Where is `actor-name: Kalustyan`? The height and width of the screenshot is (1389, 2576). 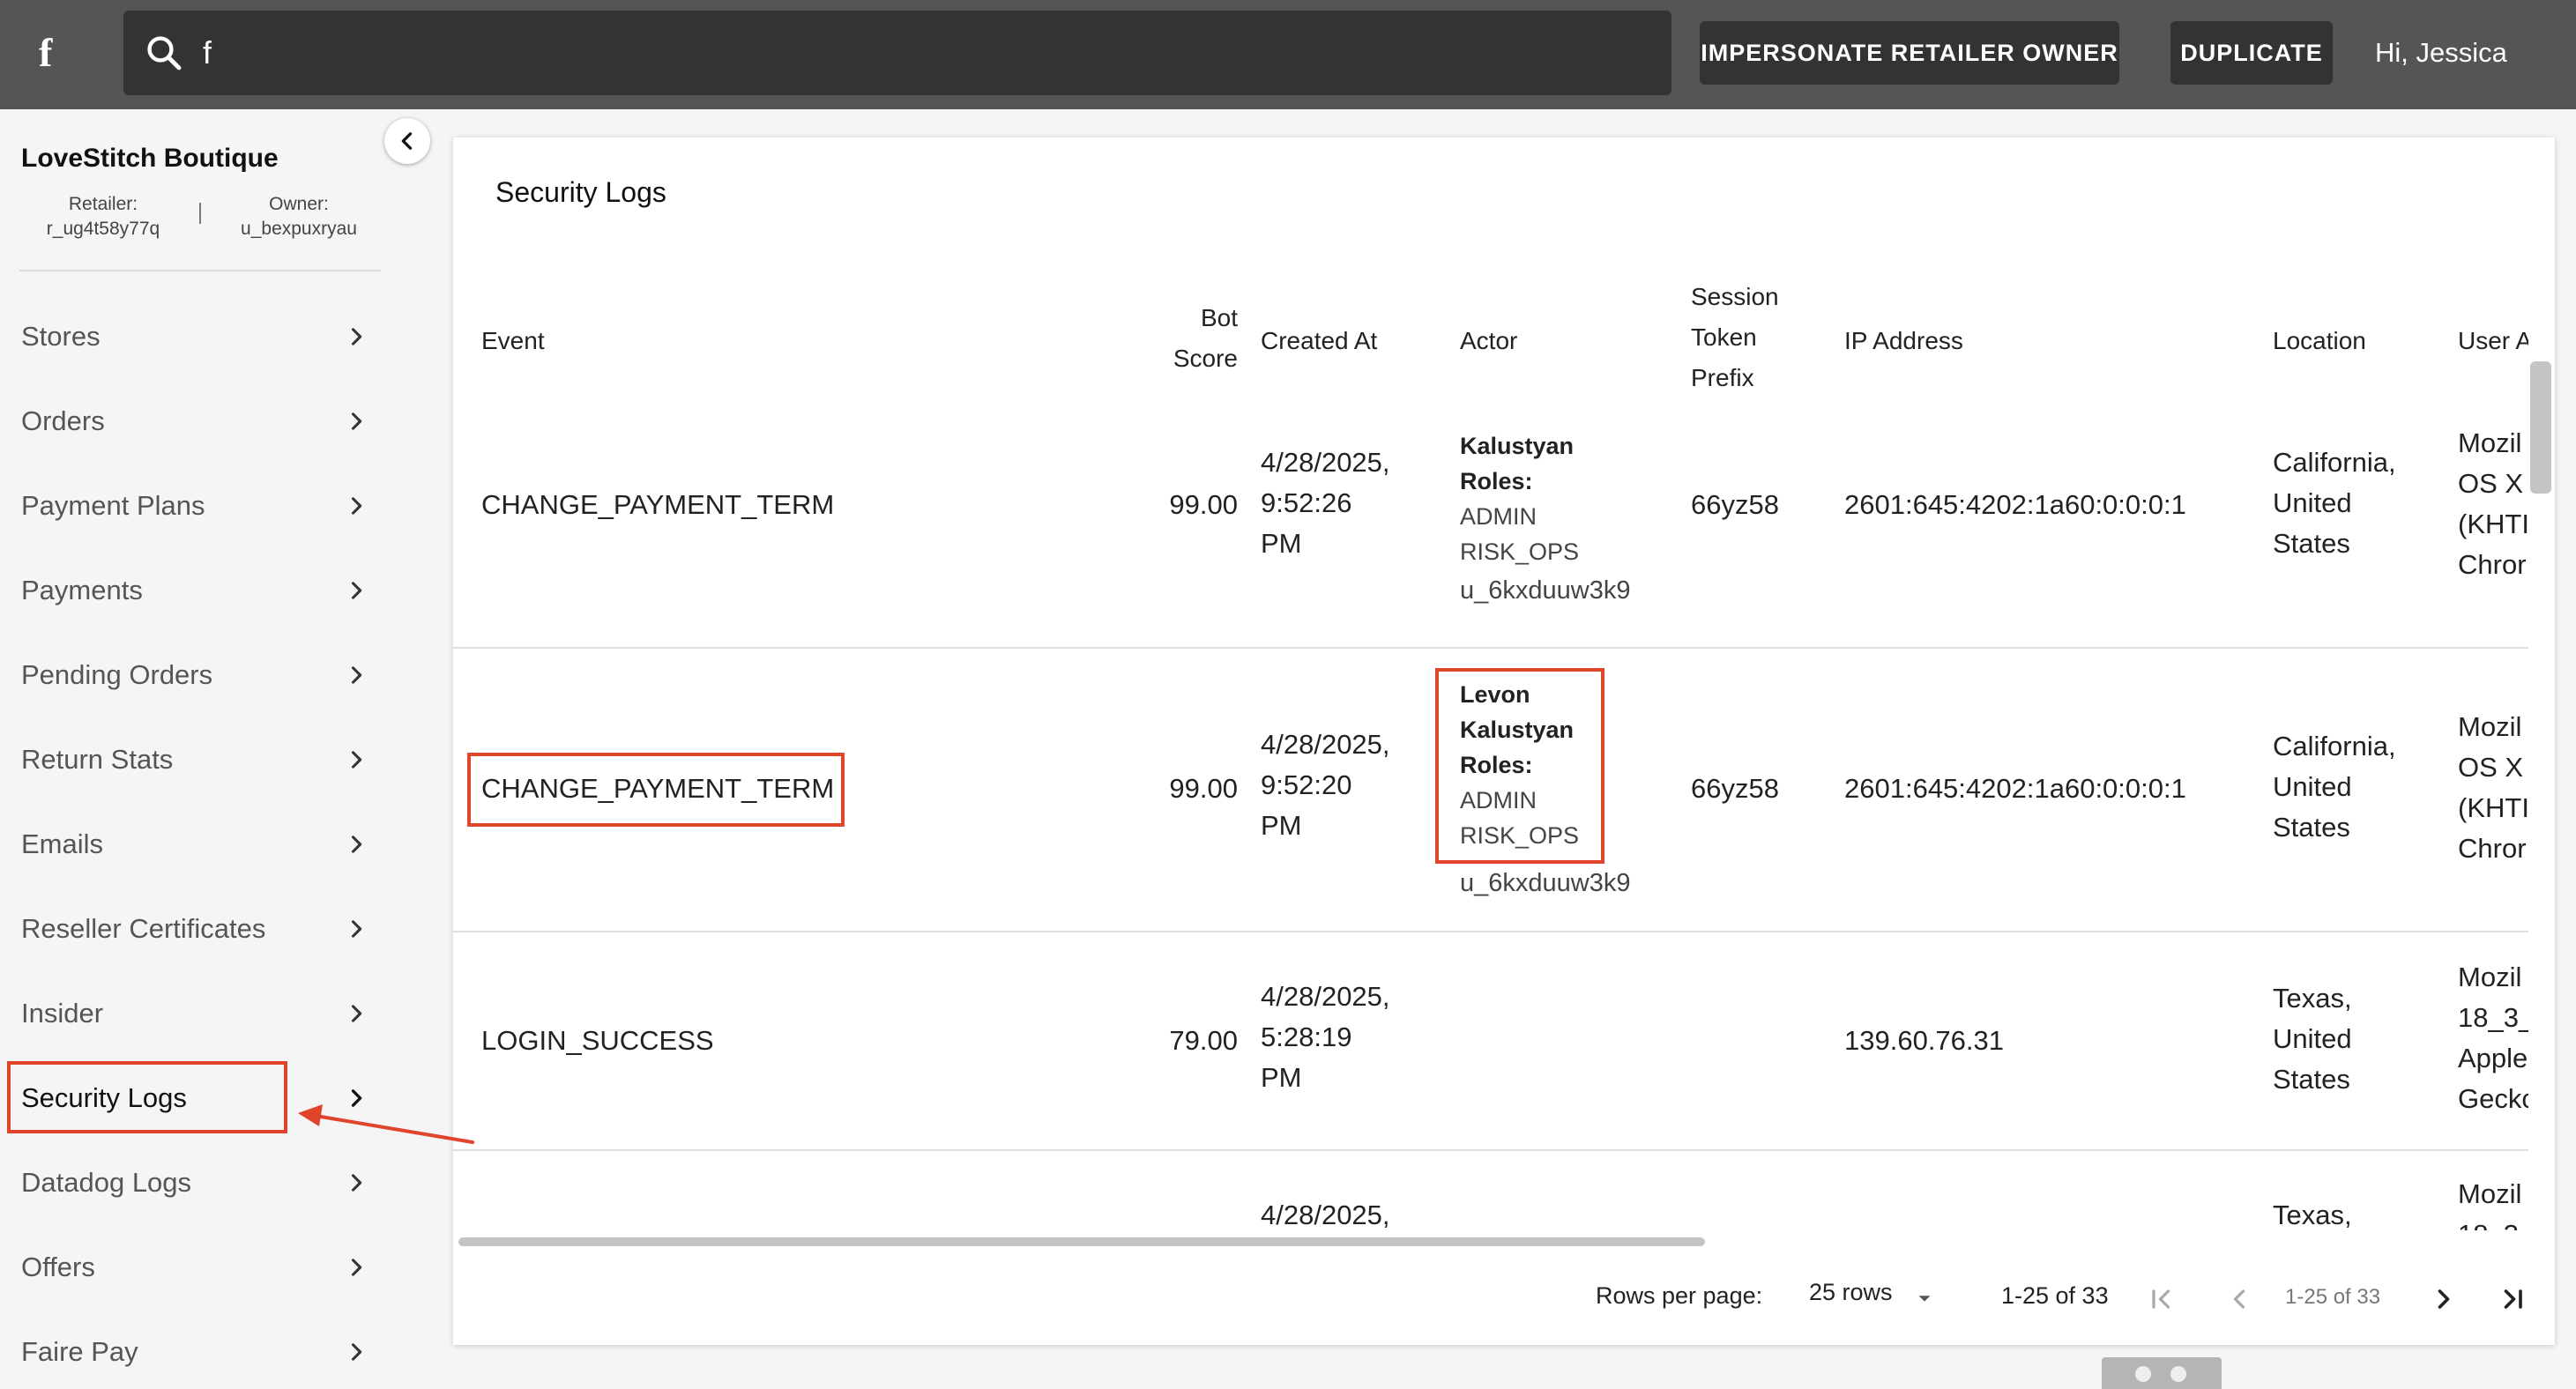
actor-name: Kalustyan is located at coordinates (1517, 446).